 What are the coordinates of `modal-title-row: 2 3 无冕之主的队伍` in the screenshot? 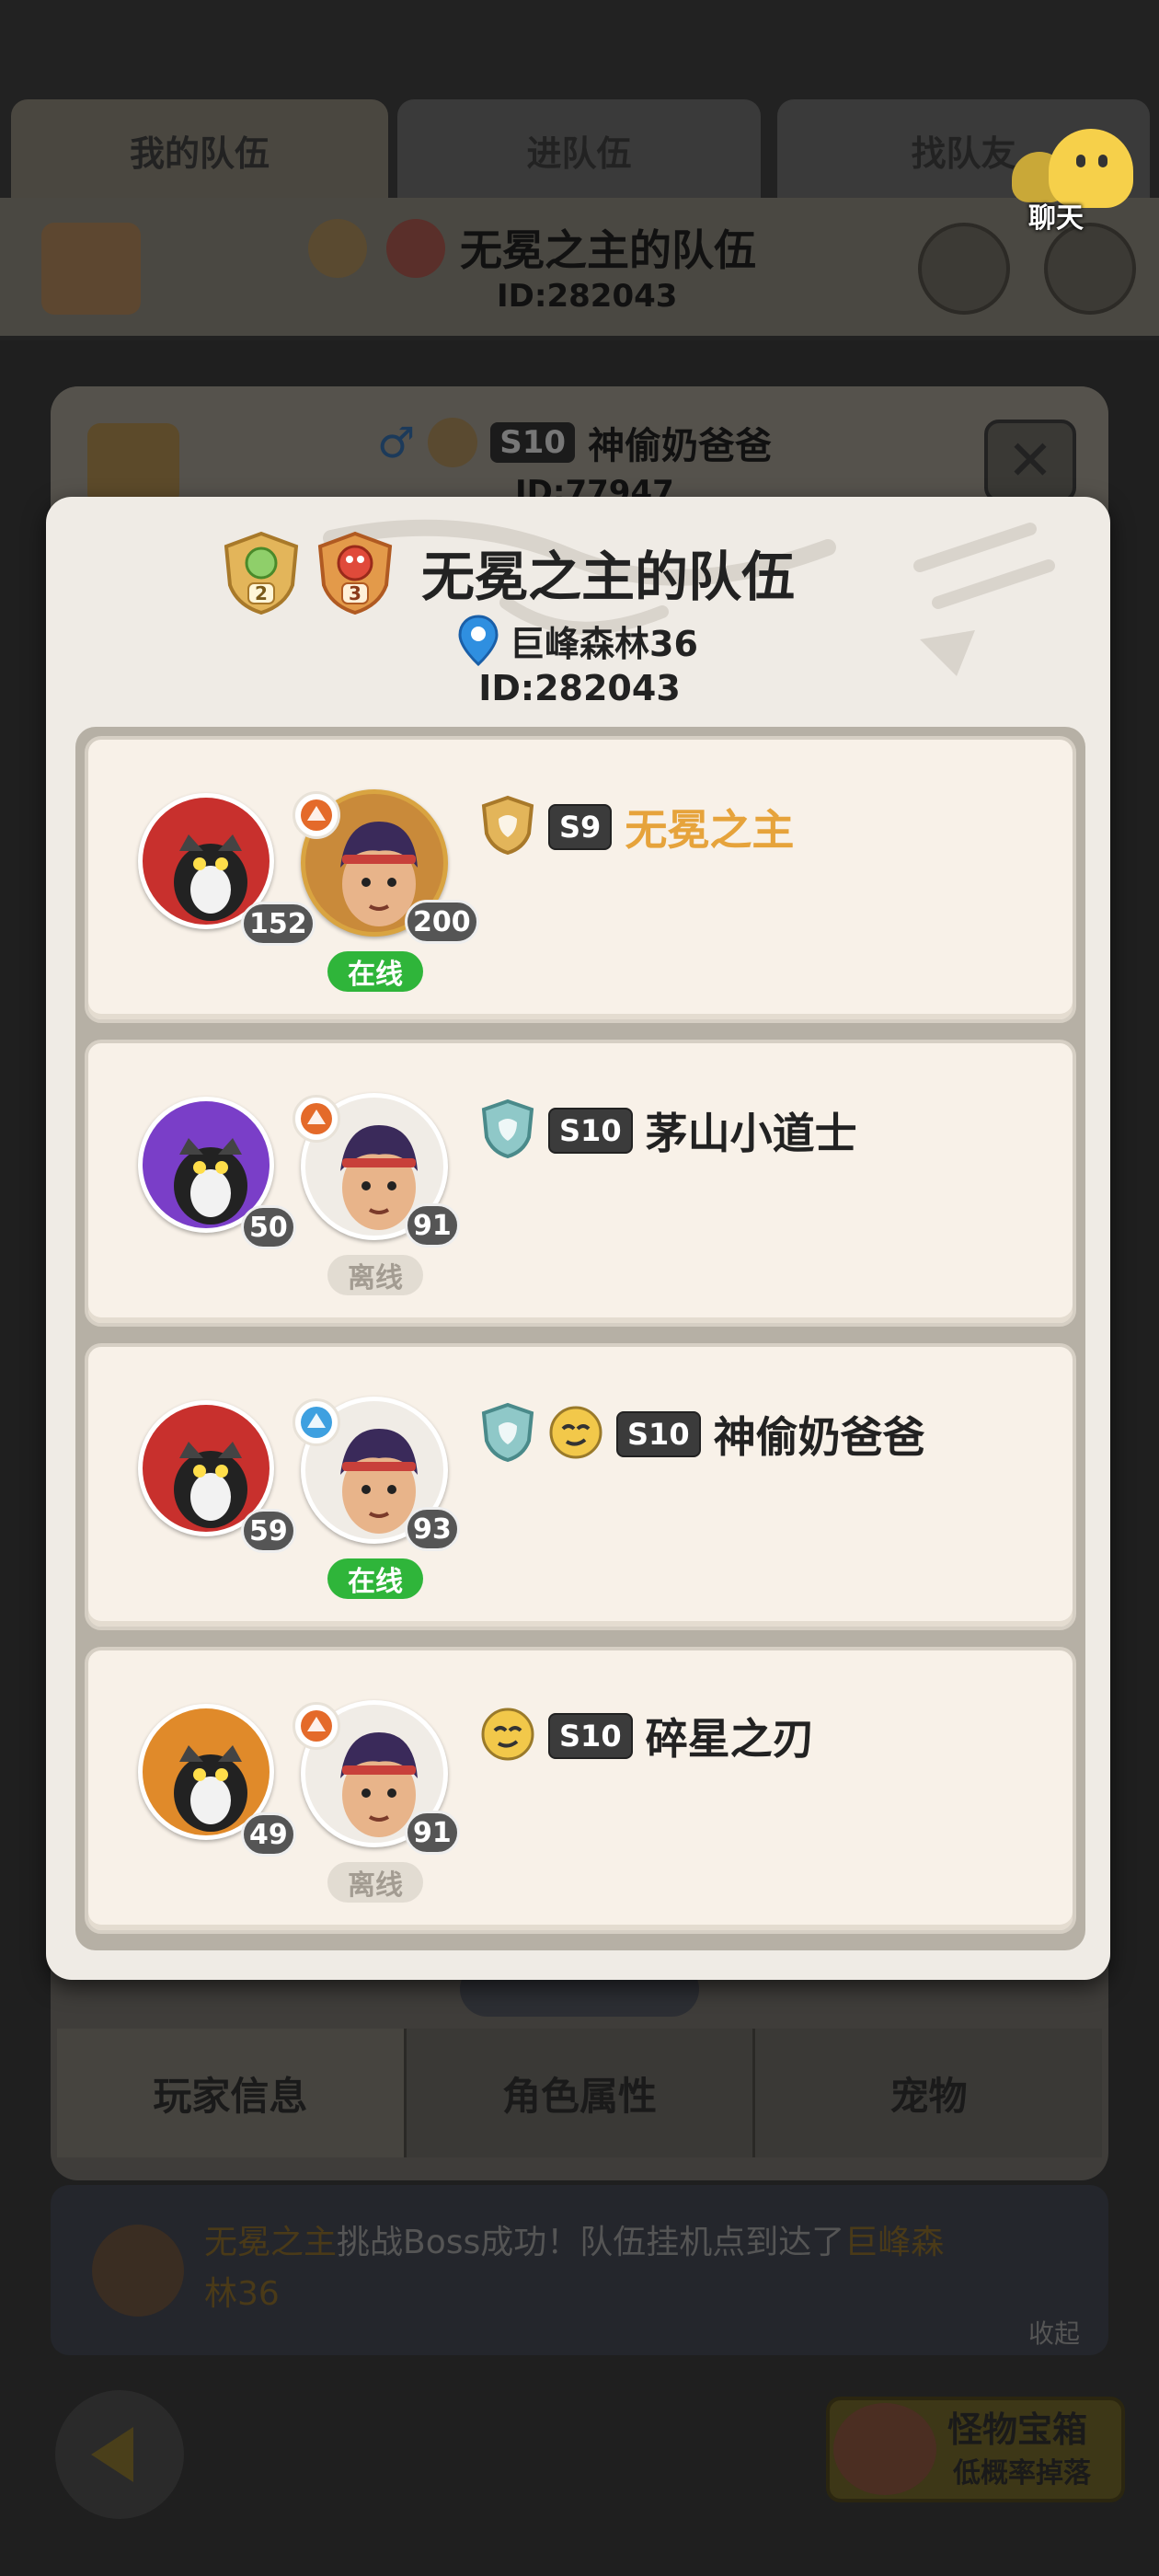 It's located at (508, 572).